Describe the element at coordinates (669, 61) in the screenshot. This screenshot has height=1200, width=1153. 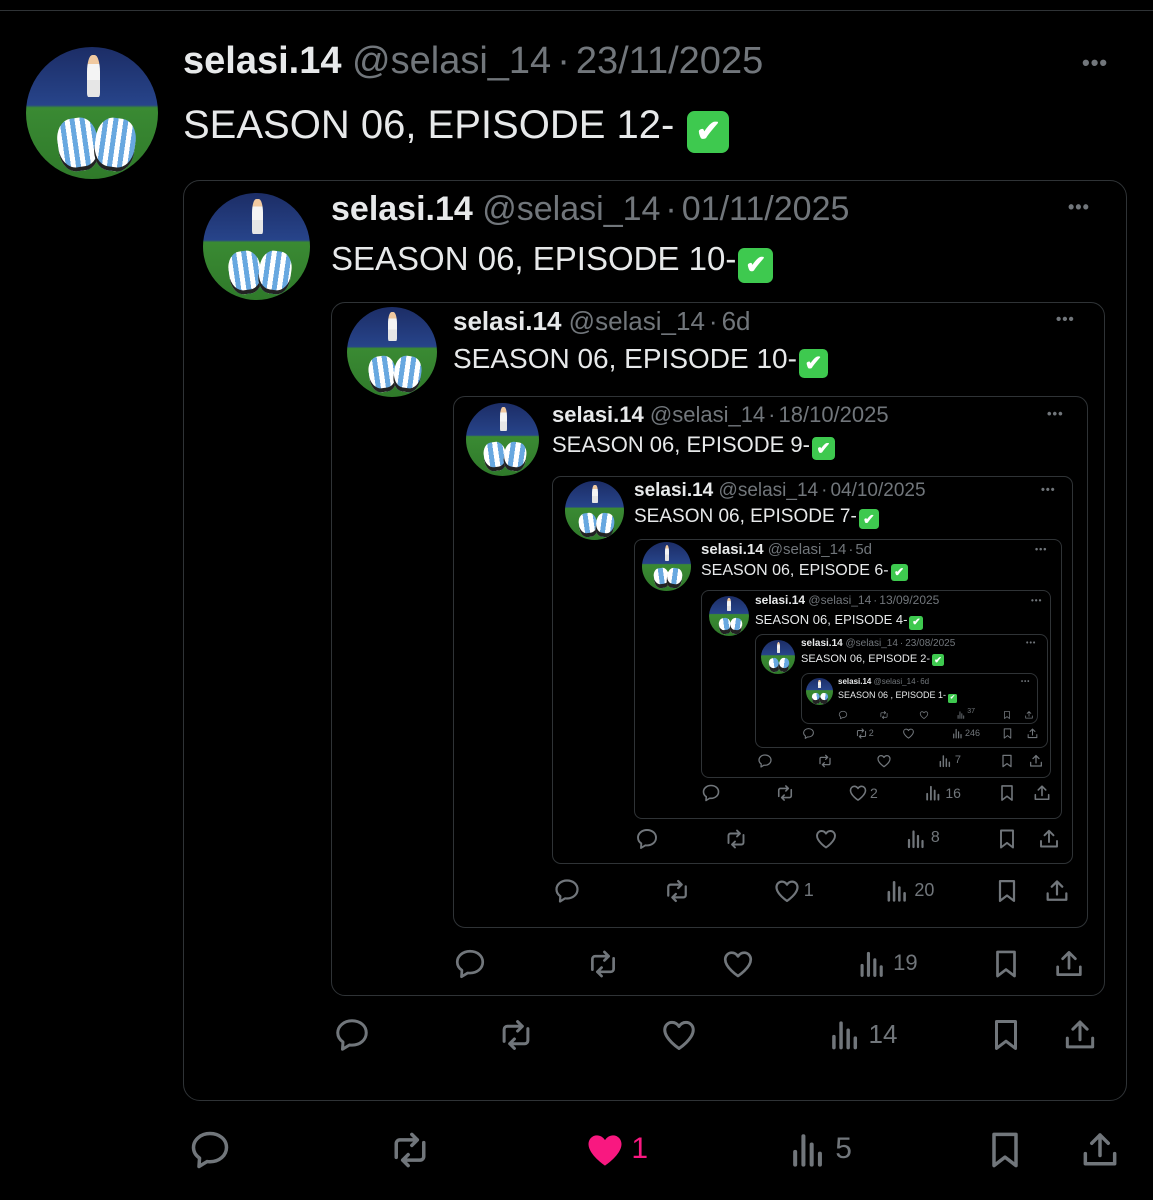
I see `timestamp: 23/11/2025` at that location.